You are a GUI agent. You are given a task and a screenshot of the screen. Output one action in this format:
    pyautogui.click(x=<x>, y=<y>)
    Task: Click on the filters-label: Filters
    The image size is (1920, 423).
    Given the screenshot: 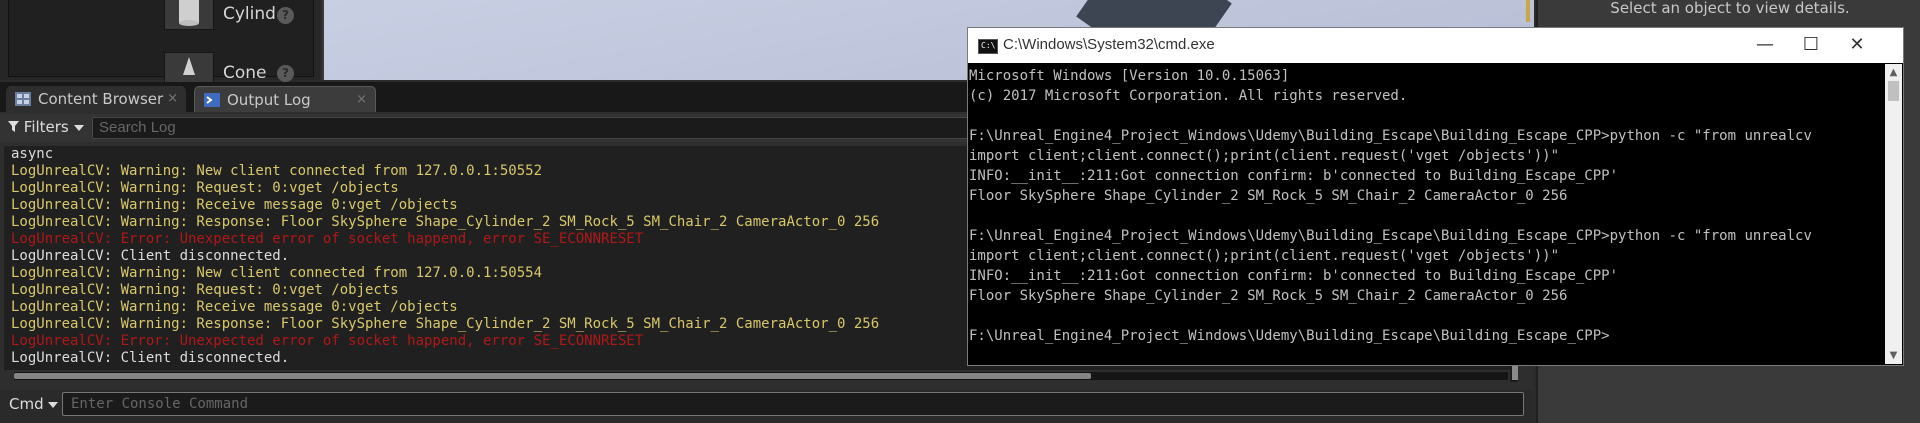 What is the action you would take?
    pyautogui.click(x=46, y=127)
    